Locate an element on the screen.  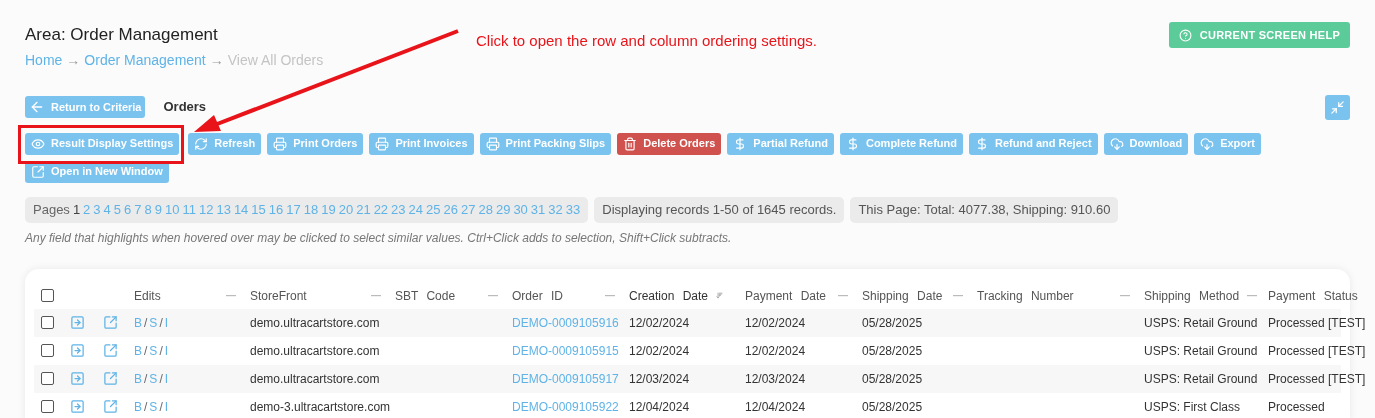
return-button: Return to Criteria is located at coordinates (85, 107).